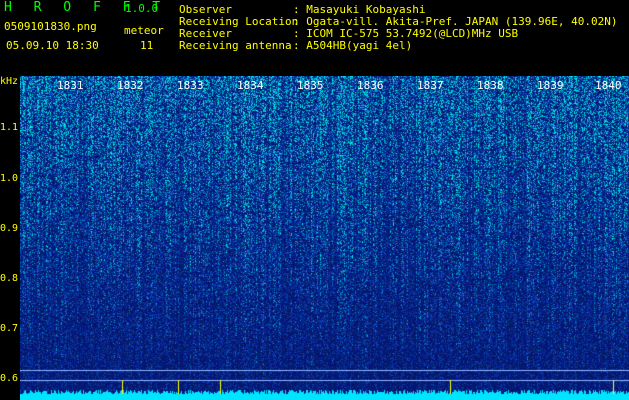 This screenshot has height=400, width=629. I want to click on axis-tick-label: 0.7, so click(9, 328).